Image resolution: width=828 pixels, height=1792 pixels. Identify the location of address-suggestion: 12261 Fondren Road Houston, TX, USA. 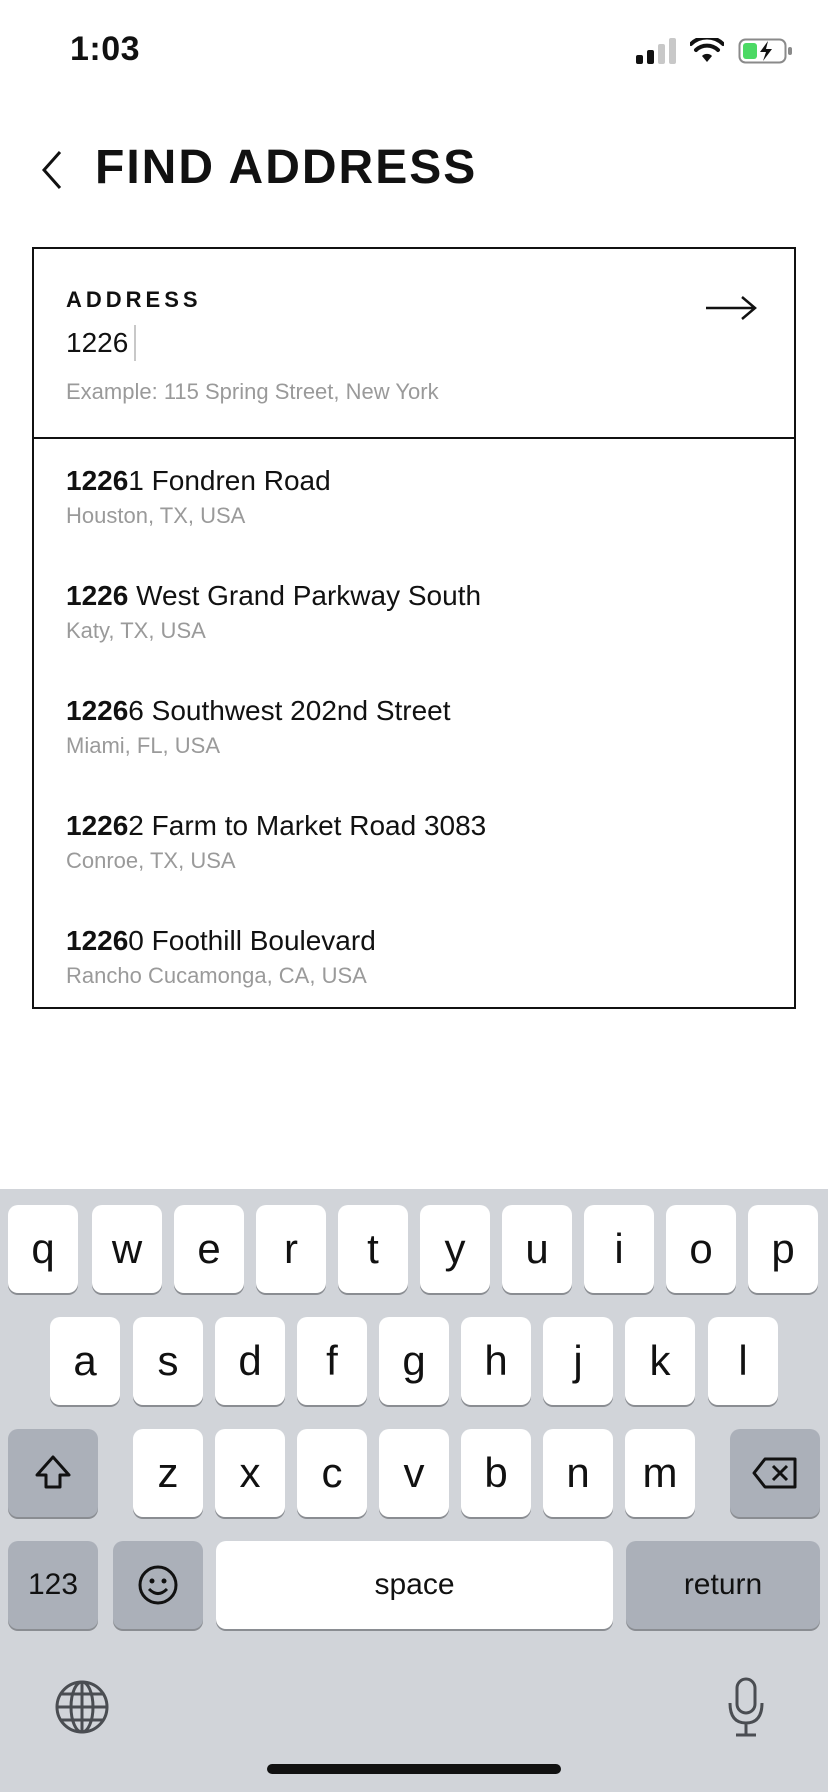
(414, 496).